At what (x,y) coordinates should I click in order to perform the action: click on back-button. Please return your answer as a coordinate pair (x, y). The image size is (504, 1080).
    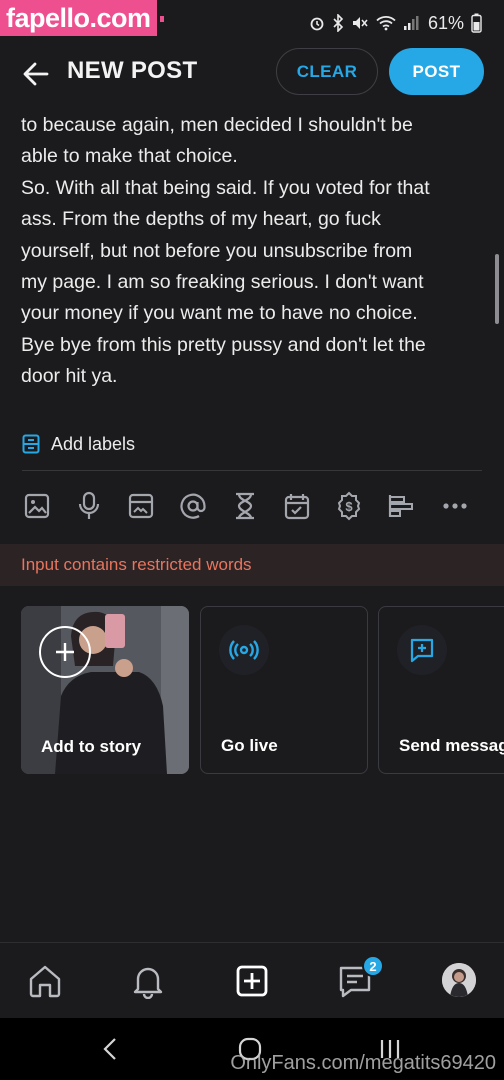
    Looking at the image, I should click on (36, 74).